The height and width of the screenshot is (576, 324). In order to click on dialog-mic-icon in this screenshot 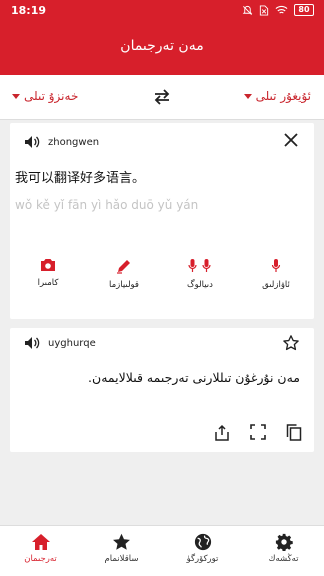, I will do `click(199, 265)`.